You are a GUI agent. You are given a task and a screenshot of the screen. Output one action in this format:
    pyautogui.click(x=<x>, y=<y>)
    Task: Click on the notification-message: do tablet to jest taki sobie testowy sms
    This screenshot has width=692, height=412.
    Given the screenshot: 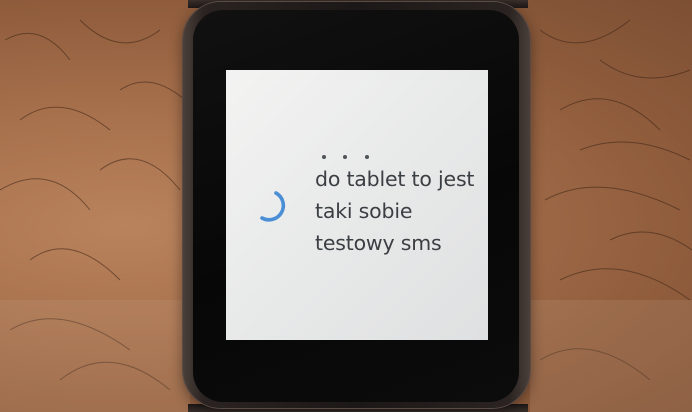 What is the action you would take?
    pyautogui.click(x=400, y=211)
    